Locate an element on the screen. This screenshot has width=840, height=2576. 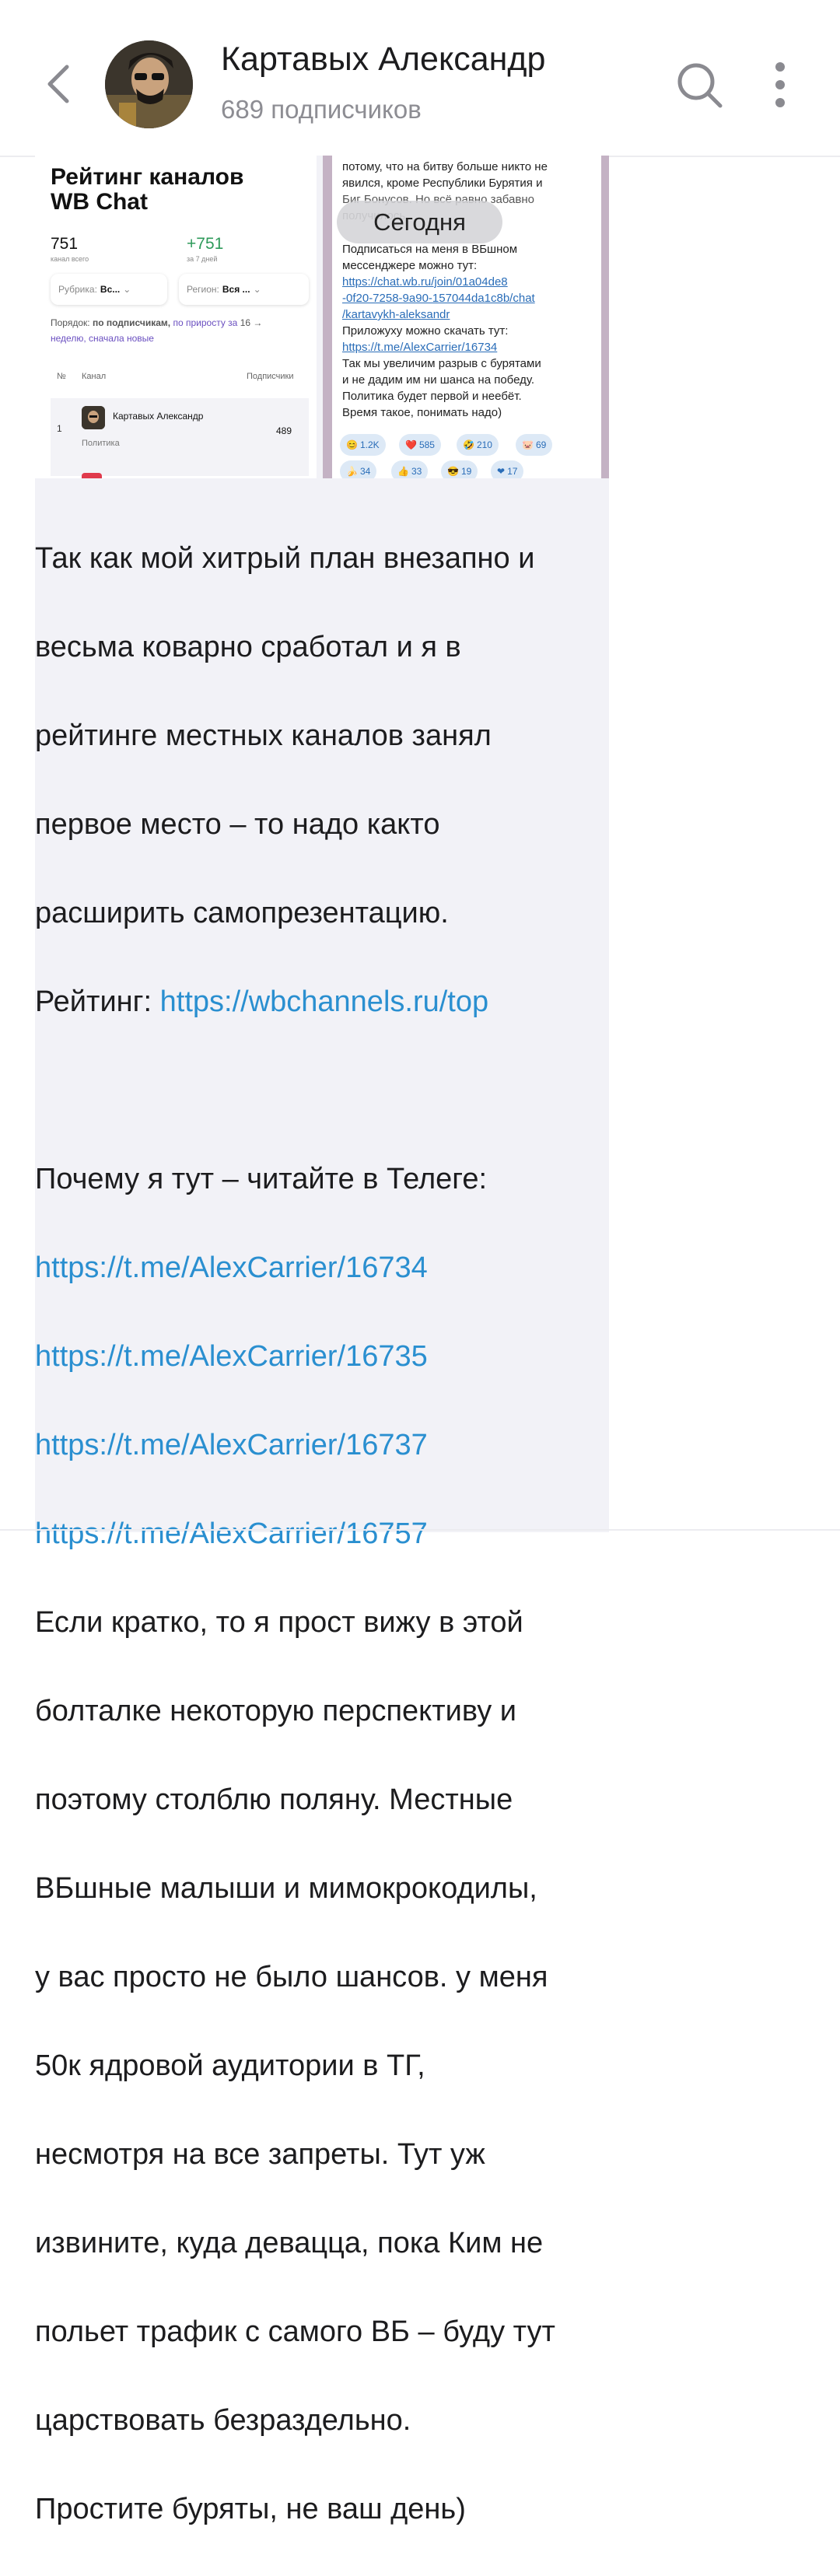
rating-title: Рейтинг каналов WB Chat is located at coordinates (148, 190).